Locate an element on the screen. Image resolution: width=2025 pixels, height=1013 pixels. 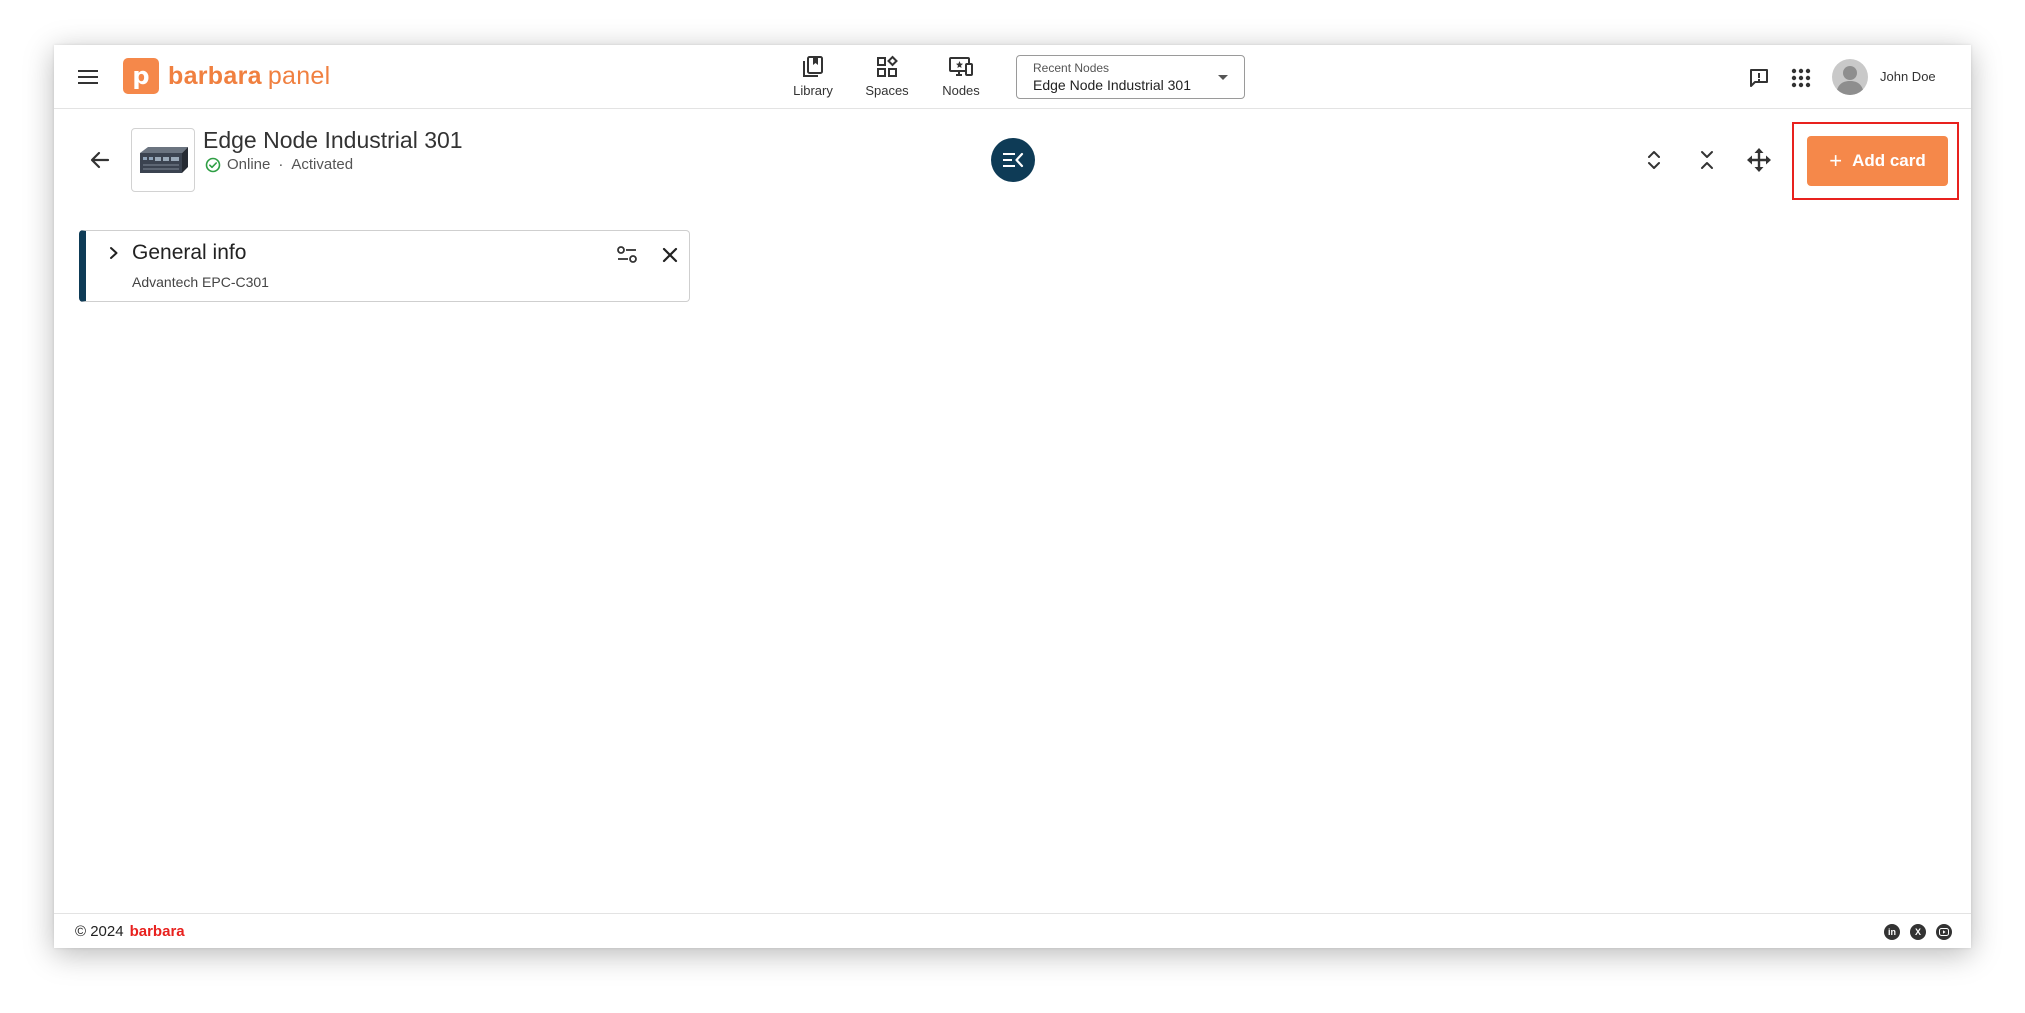
menu-icon is located at coordinates (88, 77).